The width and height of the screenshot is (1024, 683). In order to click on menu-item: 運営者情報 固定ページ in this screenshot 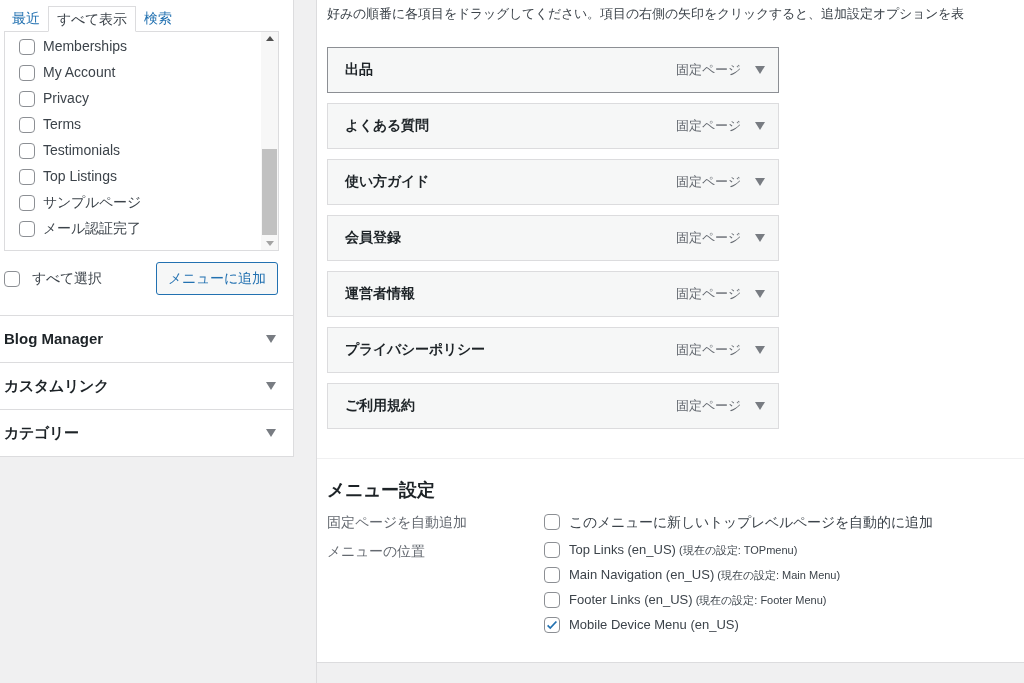, I will do `click(553, 293)`.